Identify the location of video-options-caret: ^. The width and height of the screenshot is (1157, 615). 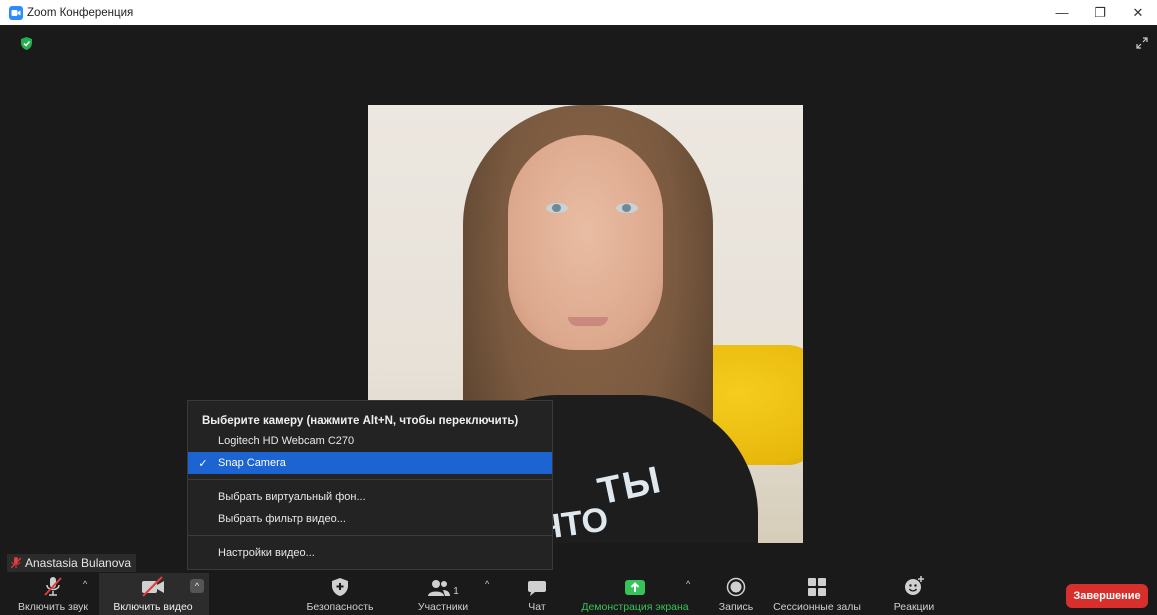
(197, 586).